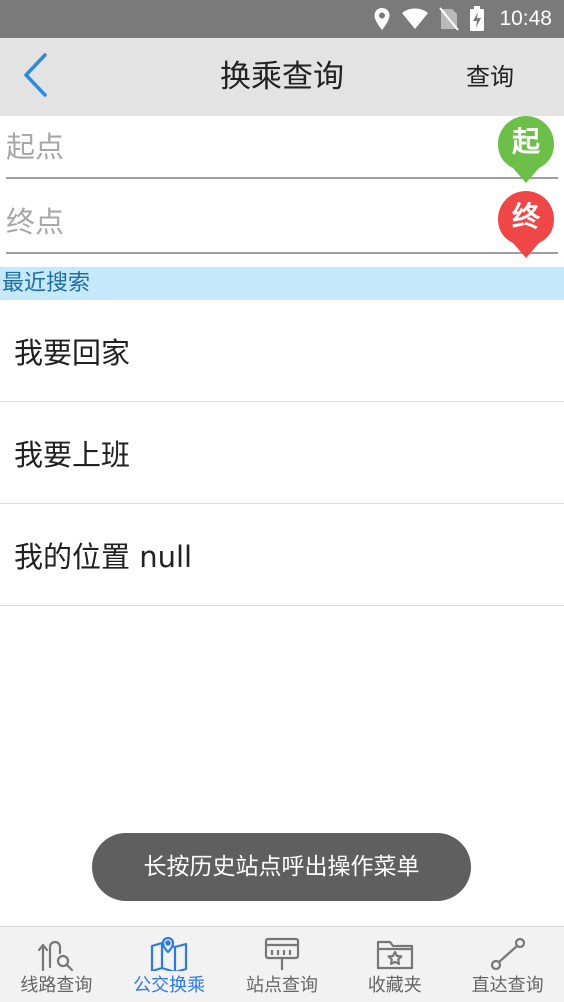 The height and width of the screenshot is (1002, 564). I want to click on bus-stop-icon, so click(282, 954).